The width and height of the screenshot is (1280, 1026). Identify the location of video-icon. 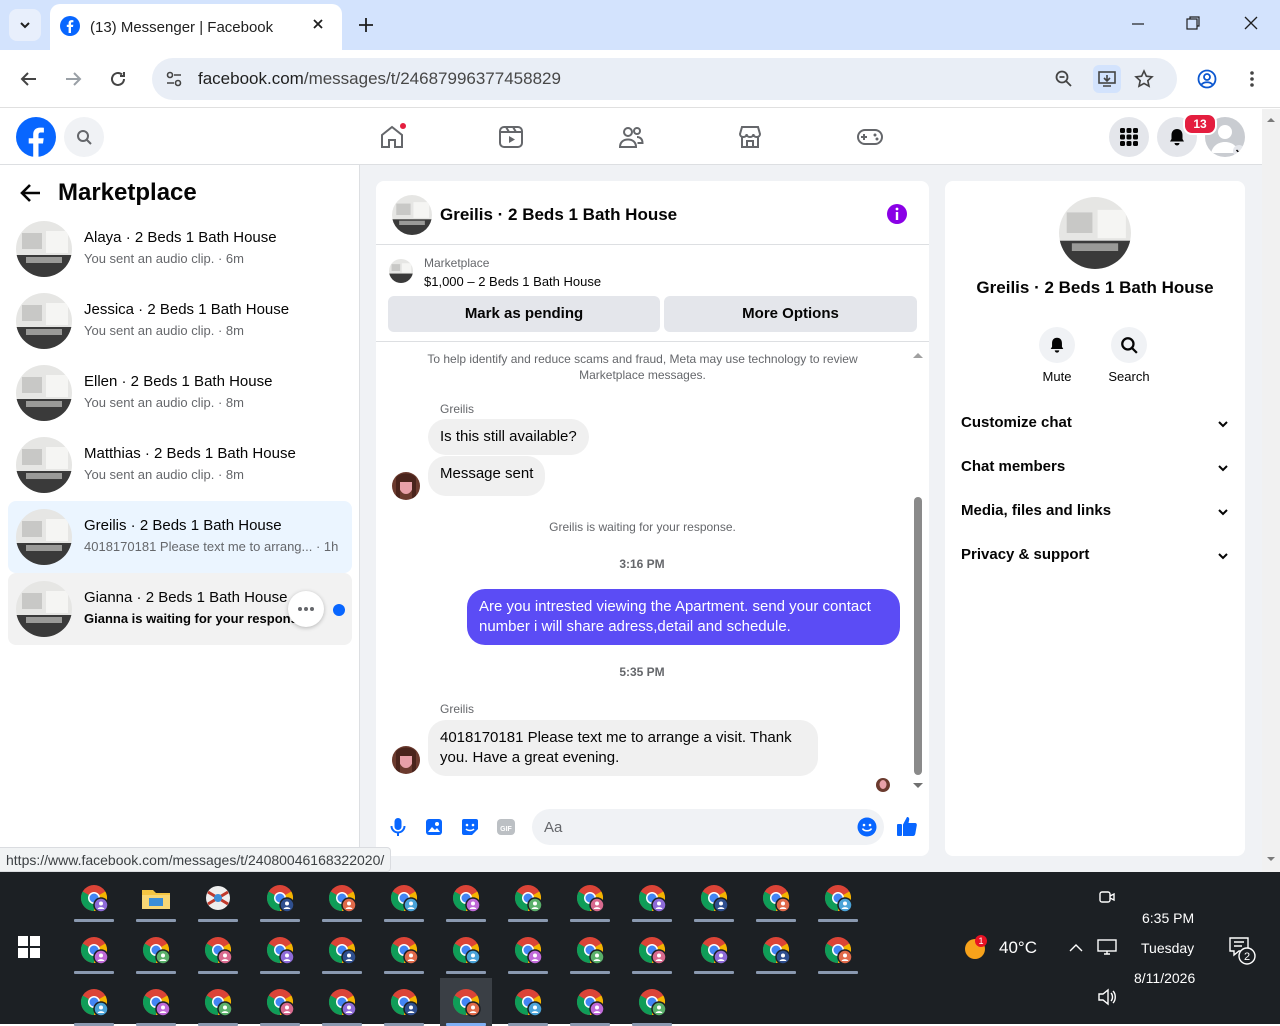
(511, 137).